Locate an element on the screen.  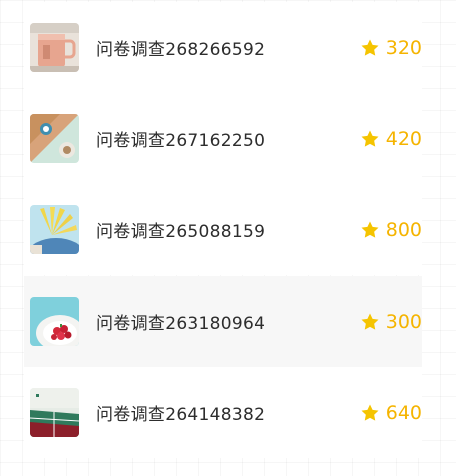
points-badge: 420 is located at coordinates (391, 139).